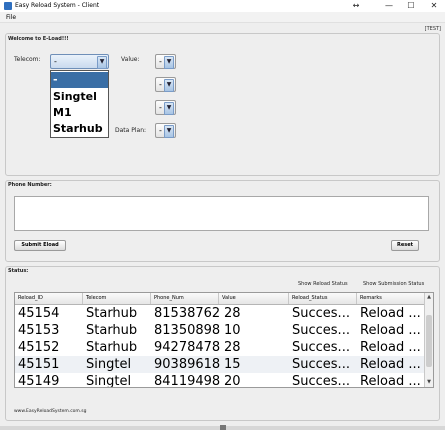 Image resolution: width=445 pixels, height=430 pixels. Describe the element at coordinates (429, 297) in the screenshot. I see `scroll-up-icon: ▲` at that location.